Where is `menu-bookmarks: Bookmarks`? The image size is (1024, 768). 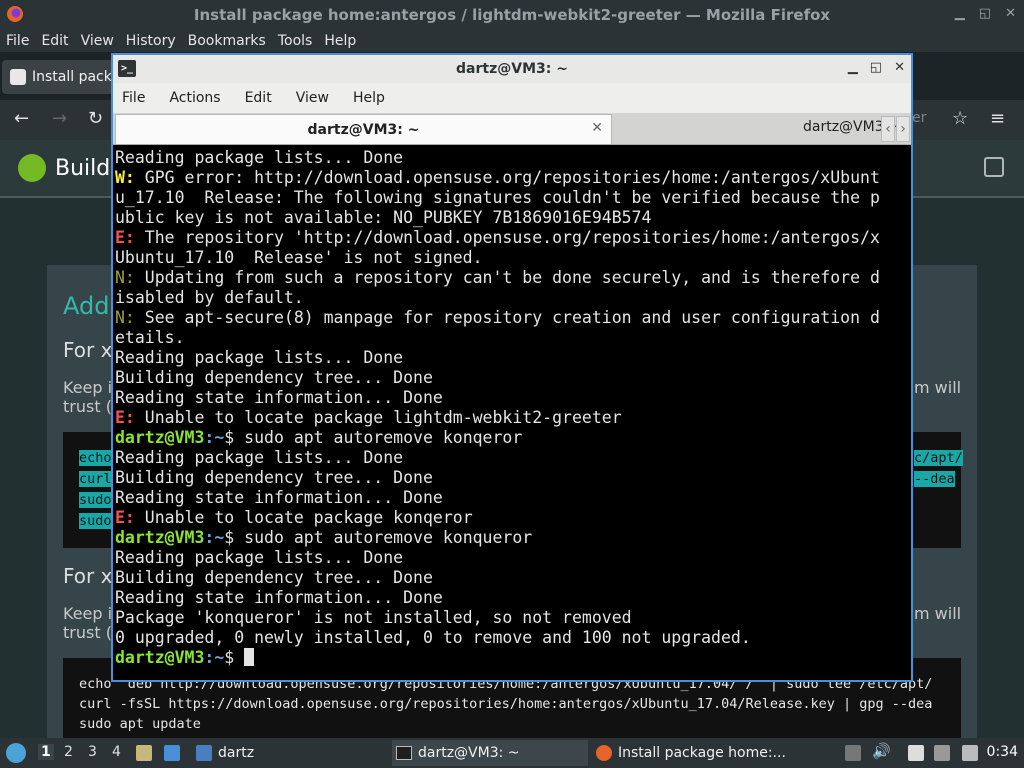
menu-bookmarks: Bookmarks is located at coordinates (227, 41).